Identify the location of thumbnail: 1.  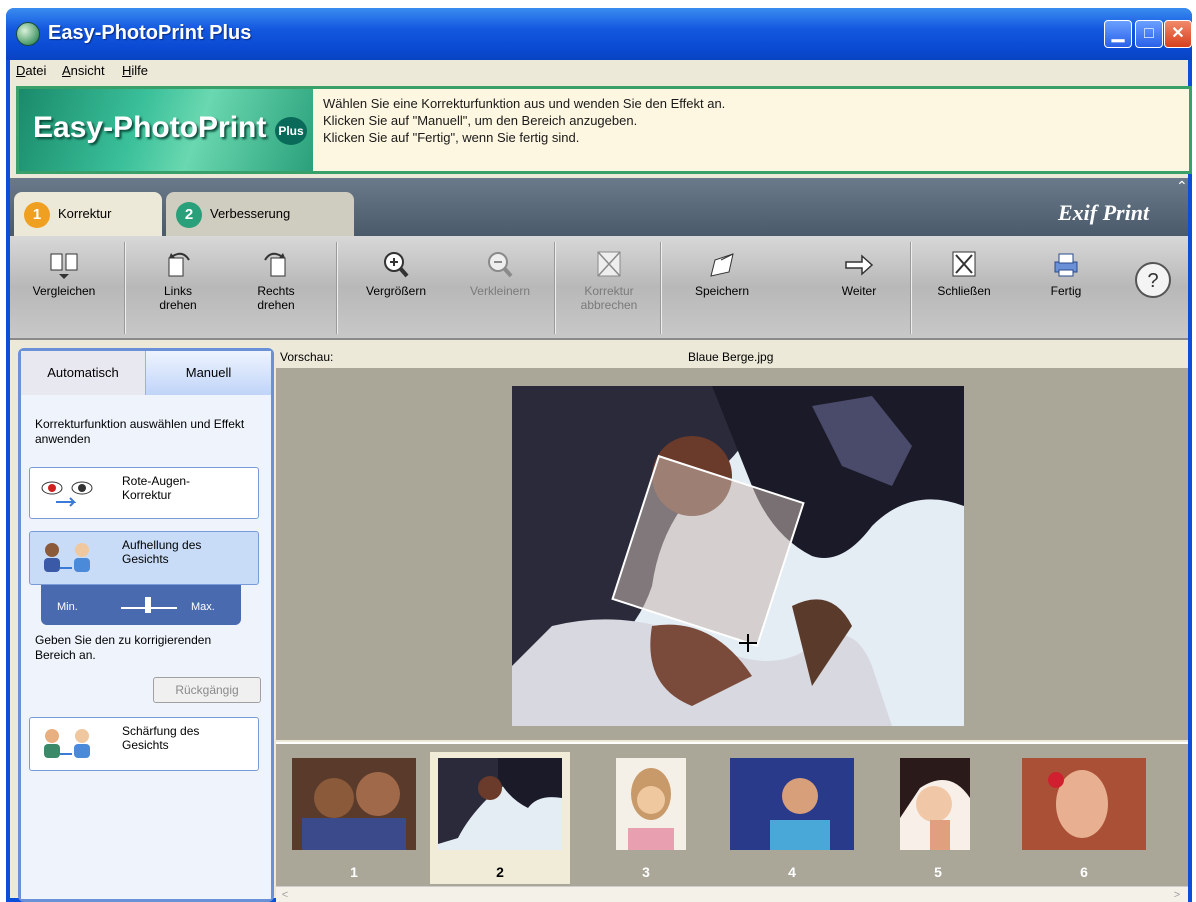
(354, 818).